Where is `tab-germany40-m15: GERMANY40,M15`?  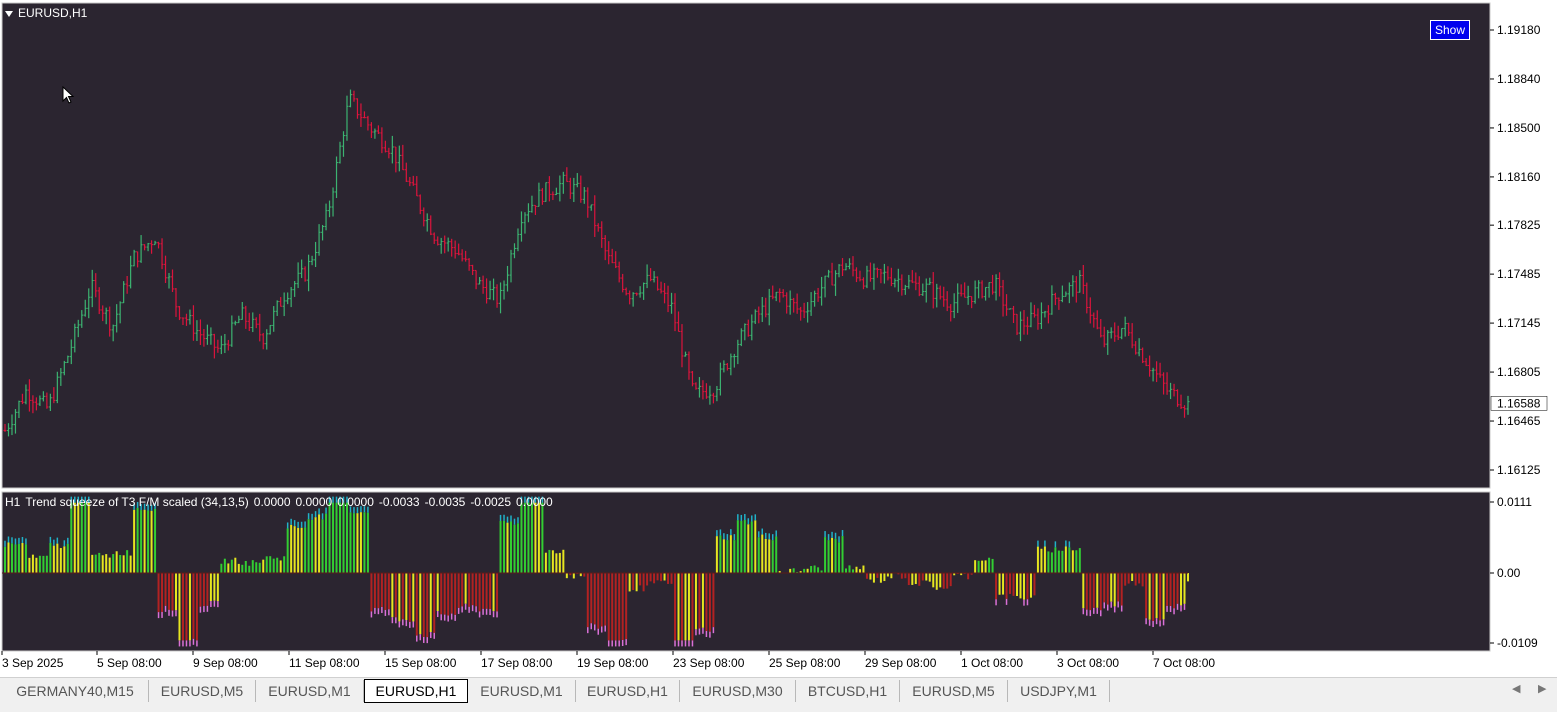
tab-germany40-m15: GERMANY40,M15 is located at coordinates (75, 691).